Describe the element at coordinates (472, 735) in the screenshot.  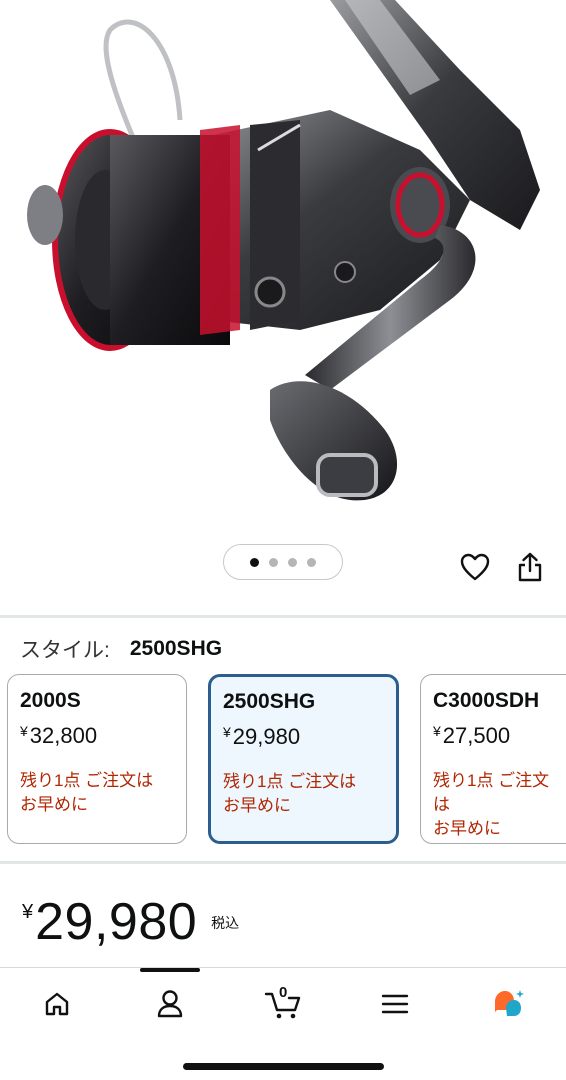
I see `variant-price: ¥27,500` at that location.